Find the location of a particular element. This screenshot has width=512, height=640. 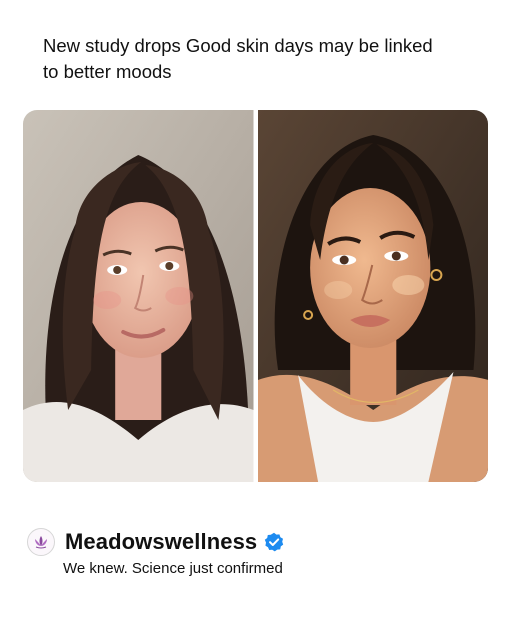

verified-badge-icon is located at coordinates (274, 542).